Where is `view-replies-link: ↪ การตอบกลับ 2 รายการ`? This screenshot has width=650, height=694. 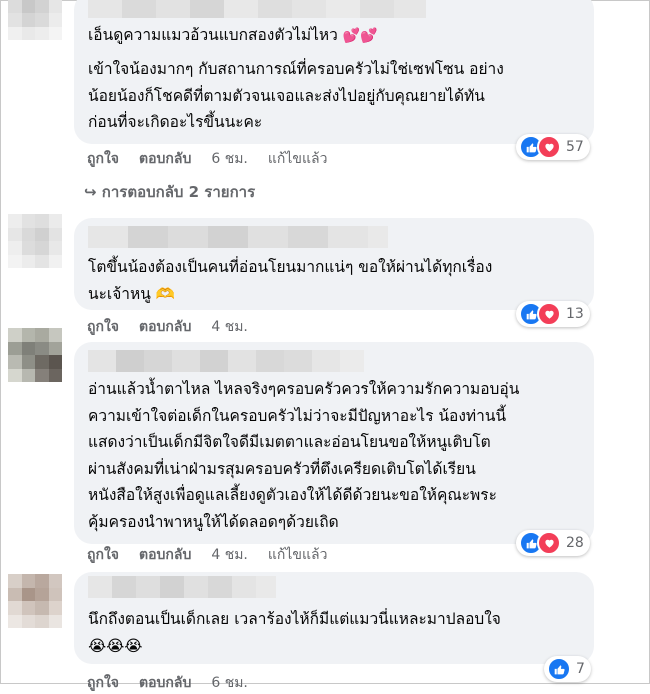 view-replies-link: ↪ การตอบกลับ 2 รายการ is located at coordinates (169, 192).